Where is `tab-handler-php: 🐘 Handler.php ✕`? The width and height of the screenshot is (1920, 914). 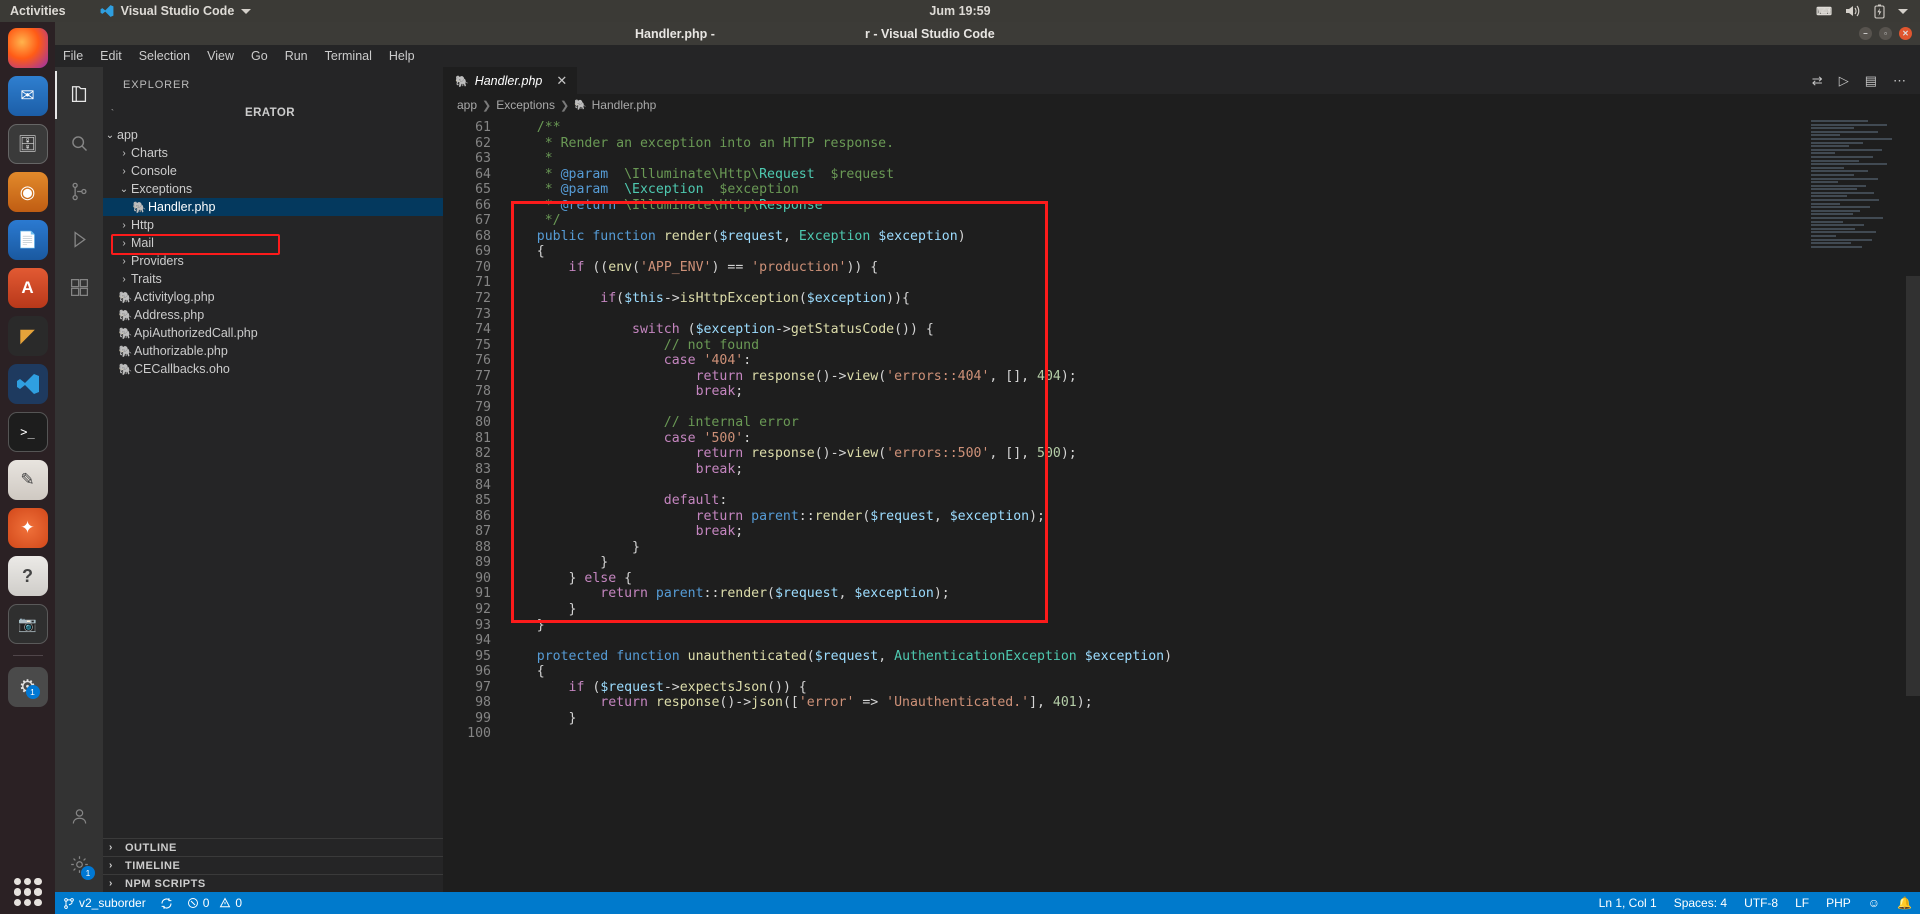
tab-handler-php: 🐘 Handler.php ✕ is located at coordinates (510, 80).